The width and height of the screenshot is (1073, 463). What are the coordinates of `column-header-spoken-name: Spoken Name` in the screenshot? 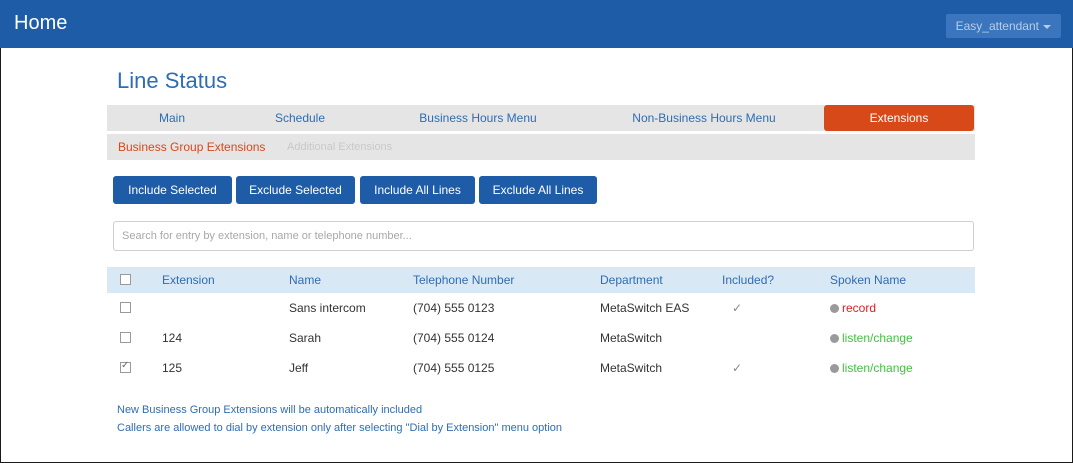 It's located at (868, 280).